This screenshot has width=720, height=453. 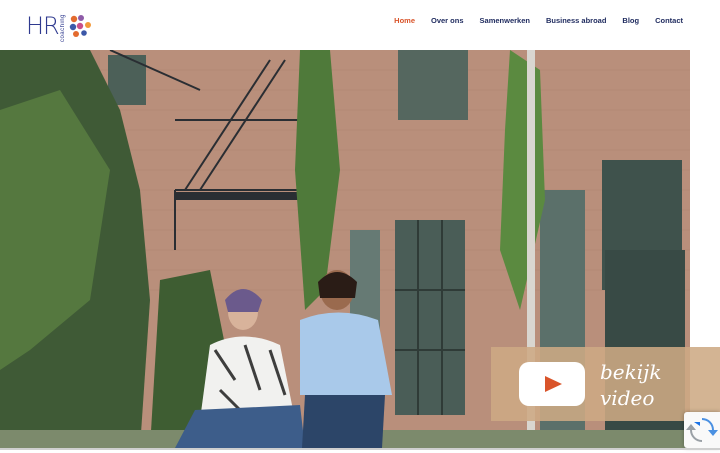 What do you see at coordinates (627, 398) in the screenshot?
I see `watch-video-line2: video` at bounding box center [627, 398].